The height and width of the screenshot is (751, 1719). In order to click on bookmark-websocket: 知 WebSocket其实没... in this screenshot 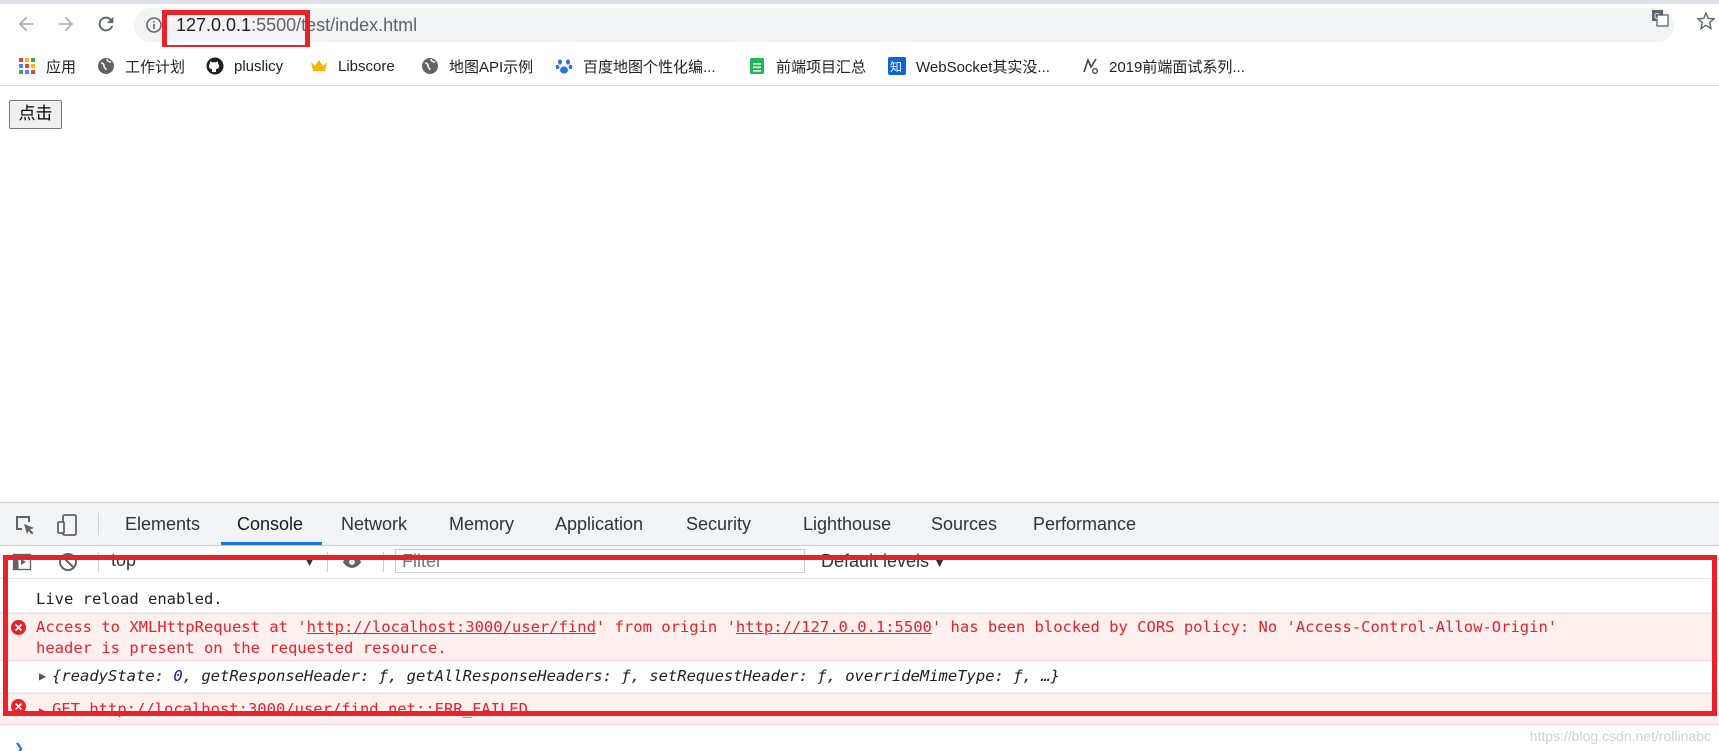, I will do `click(969, 66)`.